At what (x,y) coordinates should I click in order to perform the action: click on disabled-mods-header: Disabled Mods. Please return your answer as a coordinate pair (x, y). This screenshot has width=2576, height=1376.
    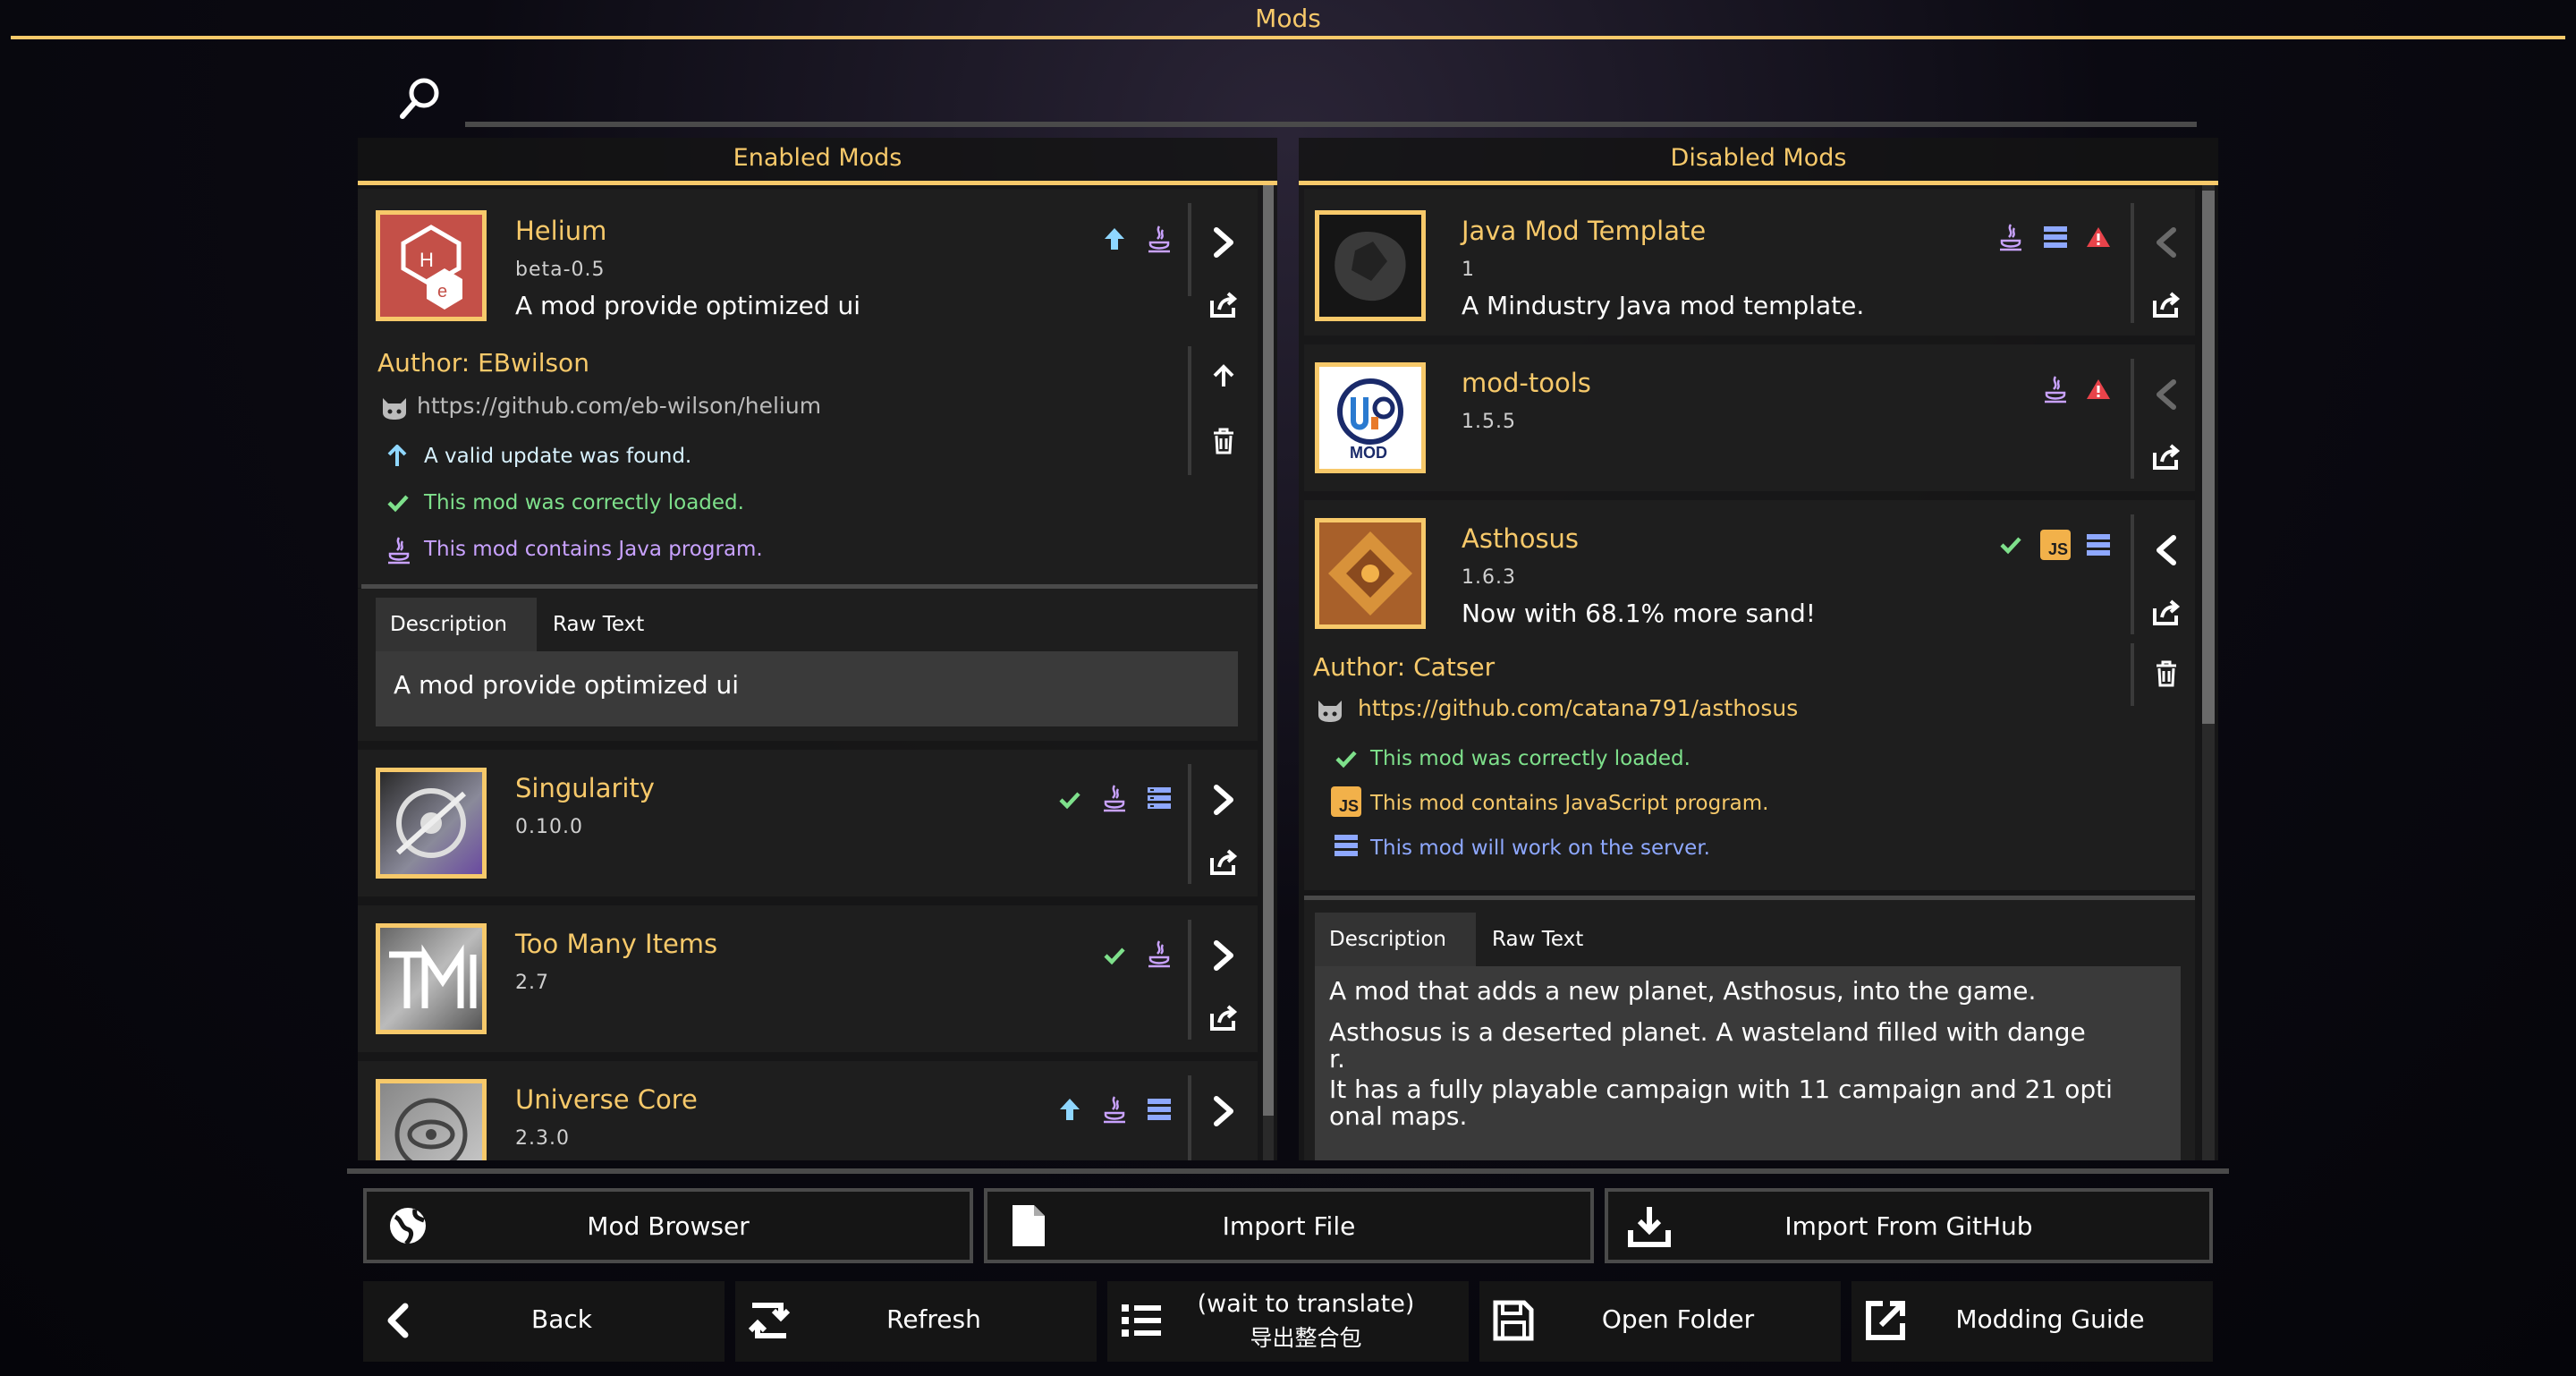
    Looking at the image, I should click on (1758, 161).